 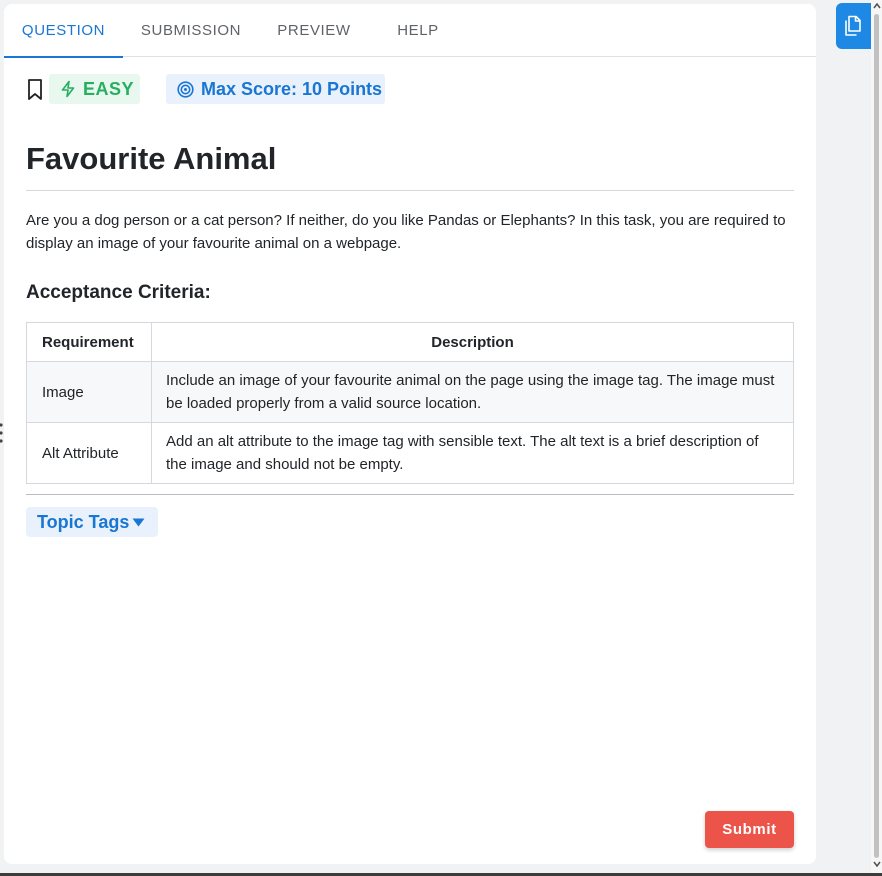 What do you see at coordinates (151, 158) in the screenshot?
I see `problem-title: Favourite Animal` at bounding box center [151, 158].